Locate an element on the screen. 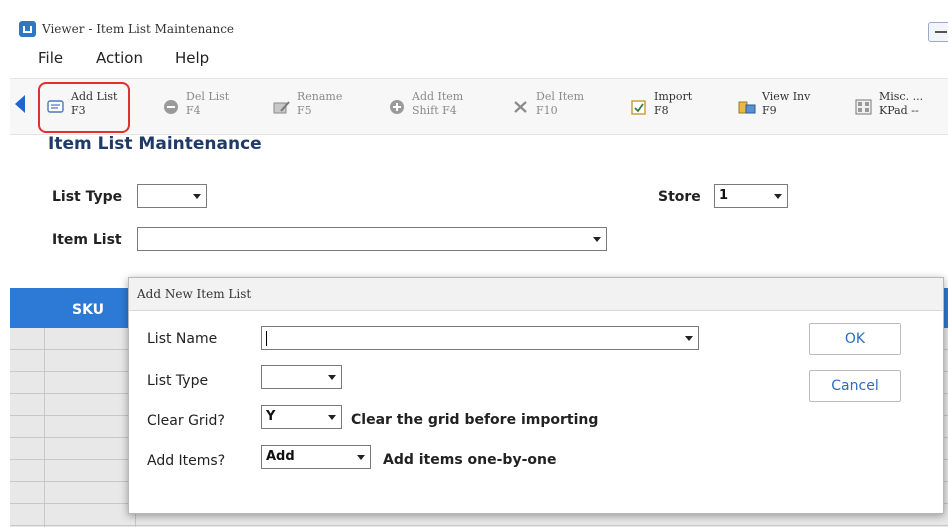 This screenshot has height=527, width=948. clear-grid-value: Y is located at coordinates (271, 416).